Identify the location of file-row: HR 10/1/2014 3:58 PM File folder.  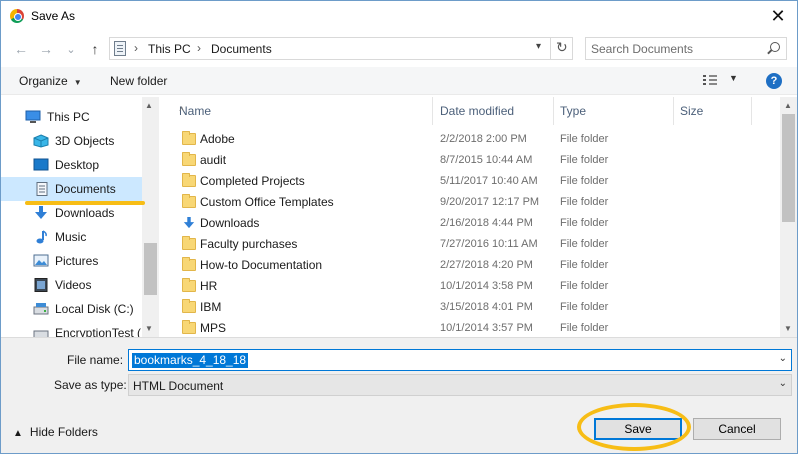
(479, 286).